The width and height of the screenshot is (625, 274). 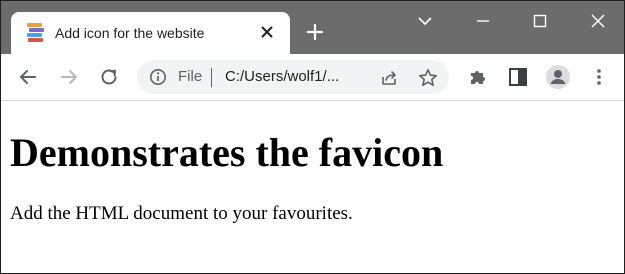 I want to click on extensions-puzzle-icon, so click(x=478, y=77).